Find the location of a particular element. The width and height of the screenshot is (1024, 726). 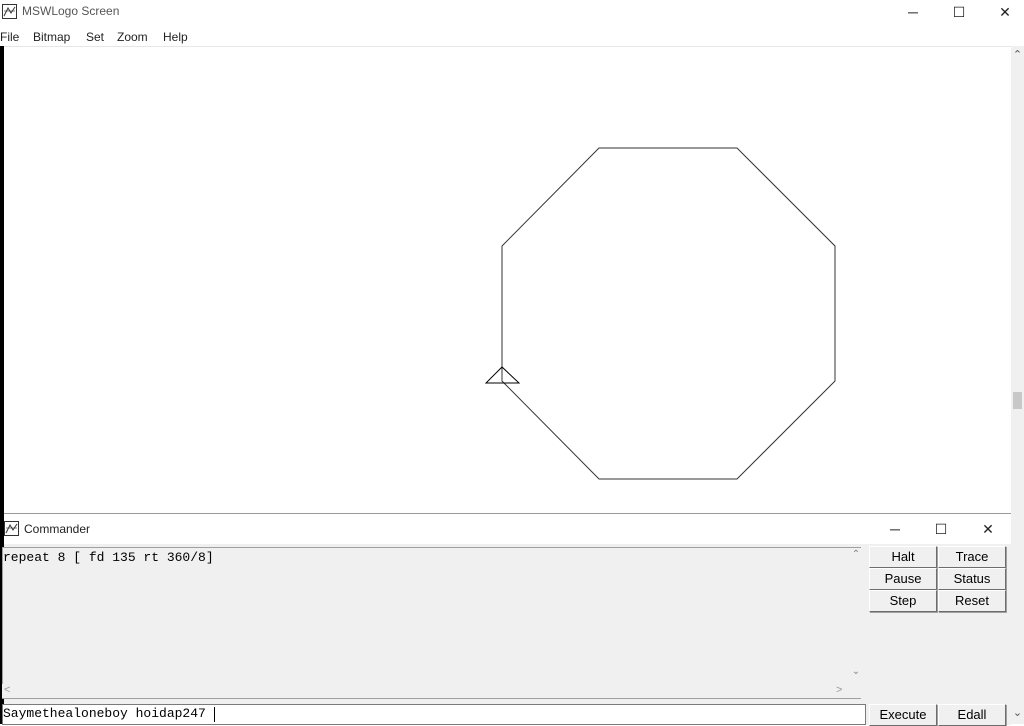

commander-title-bar is located at coordinates (507, 529).